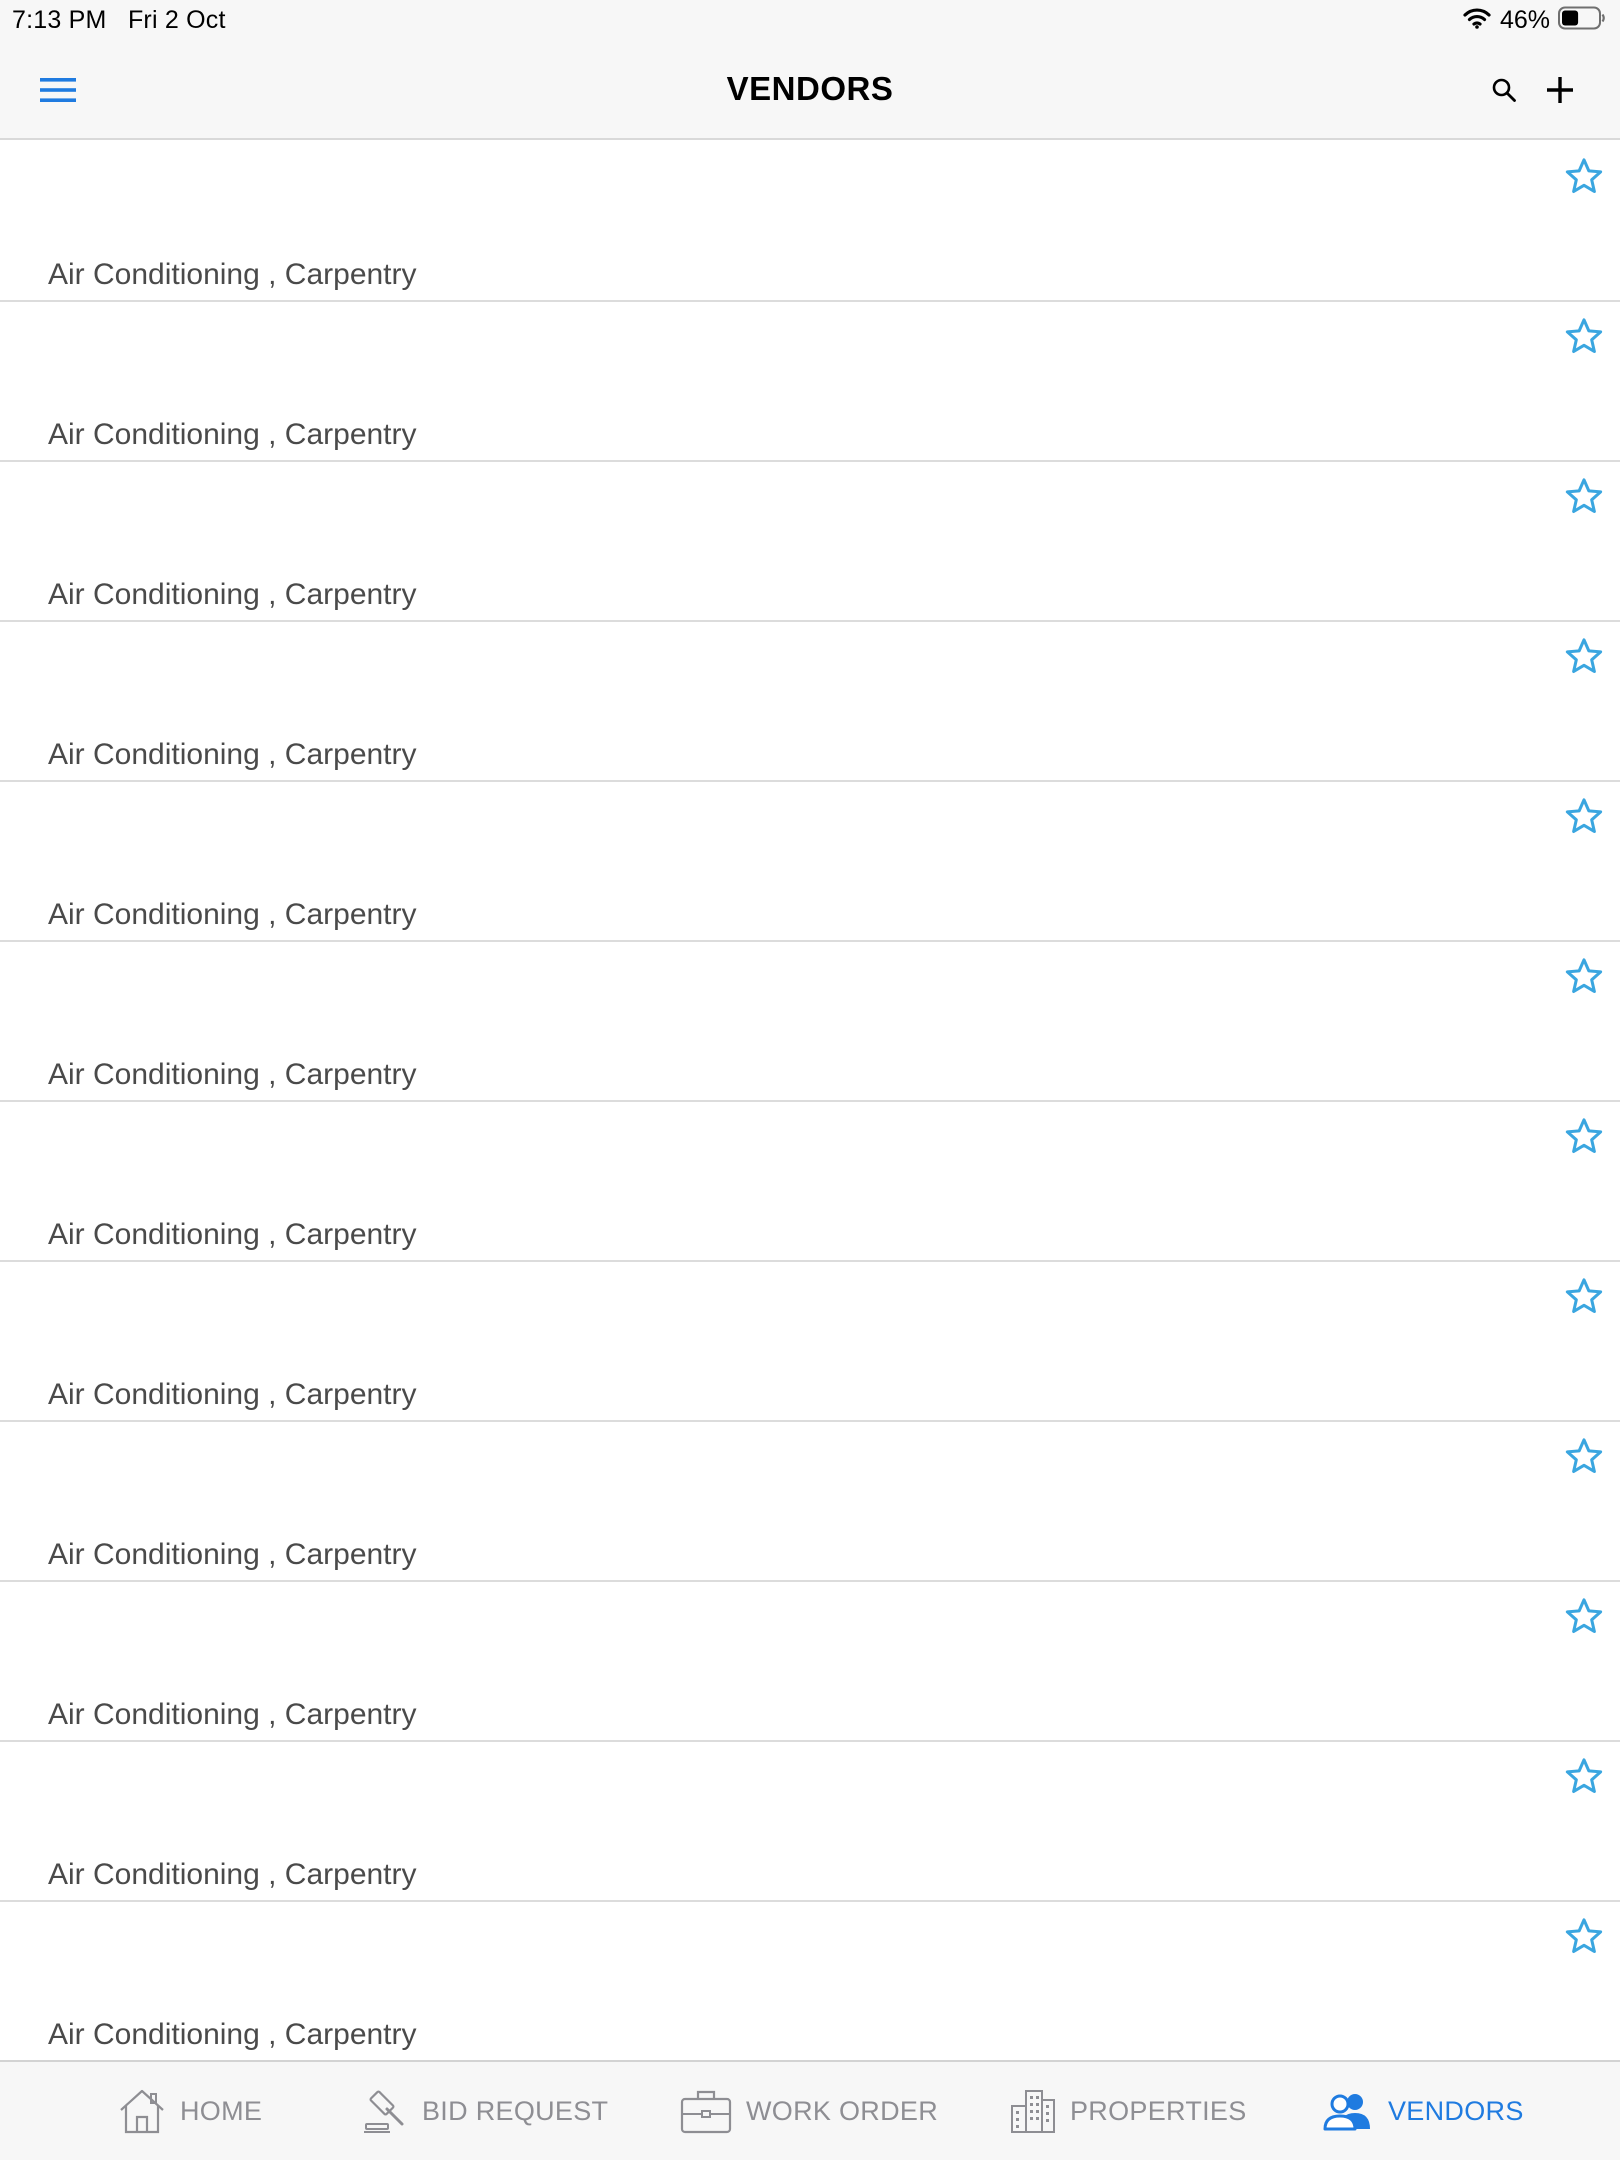 The image size is (1620, 2160). What do you see at coordinates (221, 2110) in the screenshot?
I see `tab-home-label: HOME` at bounding box center [221, 2110].